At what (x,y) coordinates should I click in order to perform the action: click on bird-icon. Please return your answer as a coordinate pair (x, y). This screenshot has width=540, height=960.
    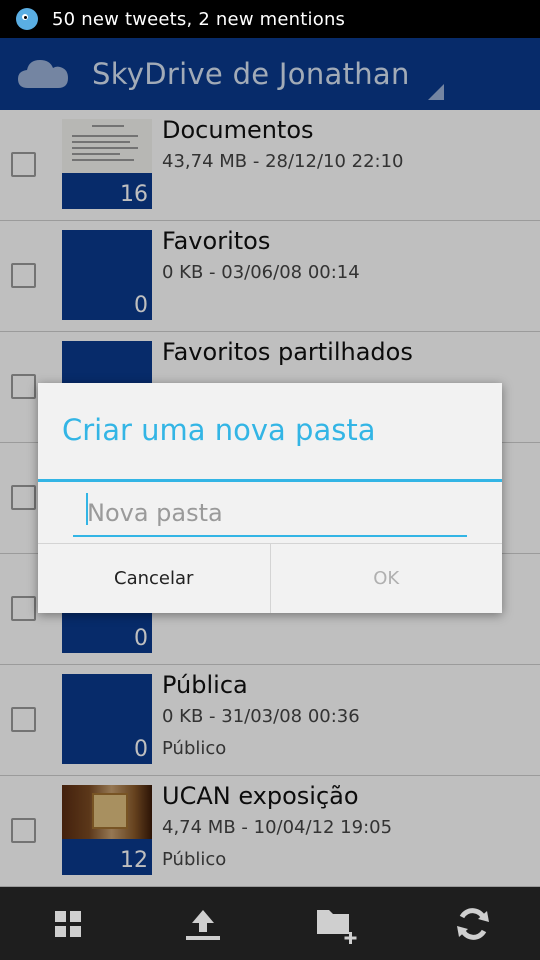
    Looking at the image, I should click on (27, 19).